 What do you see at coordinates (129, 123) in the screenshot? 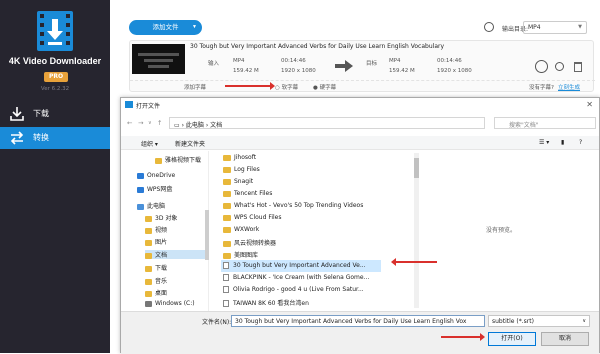
I see `back-icon: ←` at bounding box center [129, 123].